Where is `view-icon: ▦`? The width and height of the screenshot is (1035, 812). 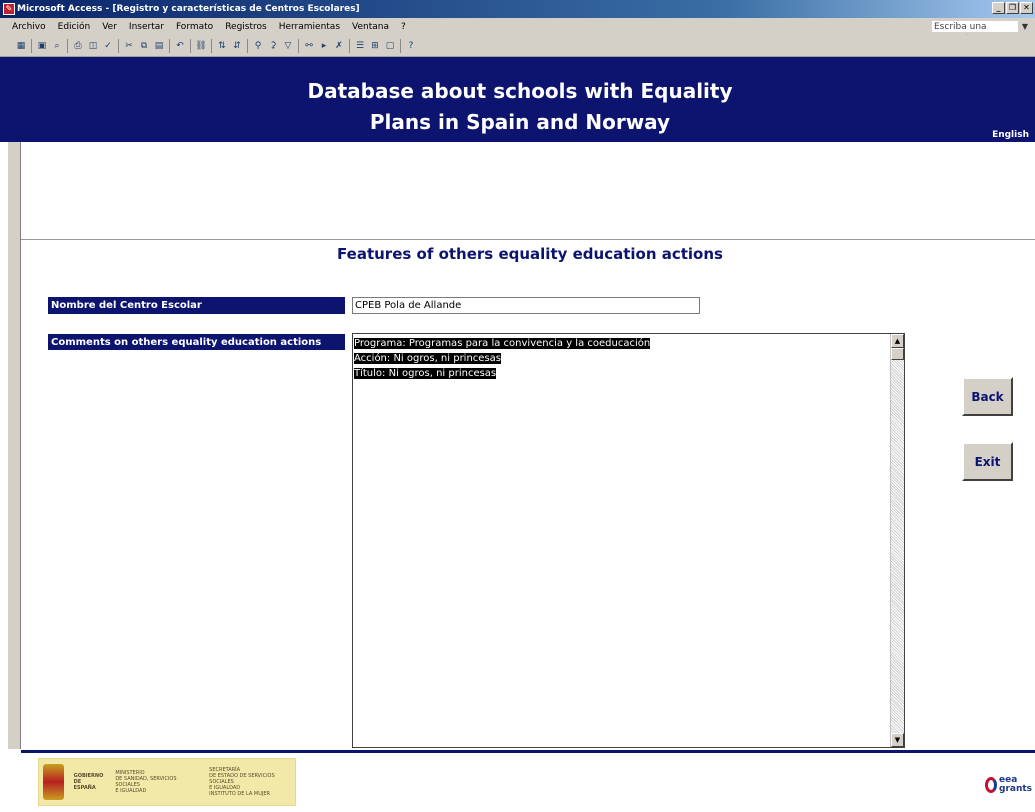 view-icon: ▦ is located at coordinates (21, 46).